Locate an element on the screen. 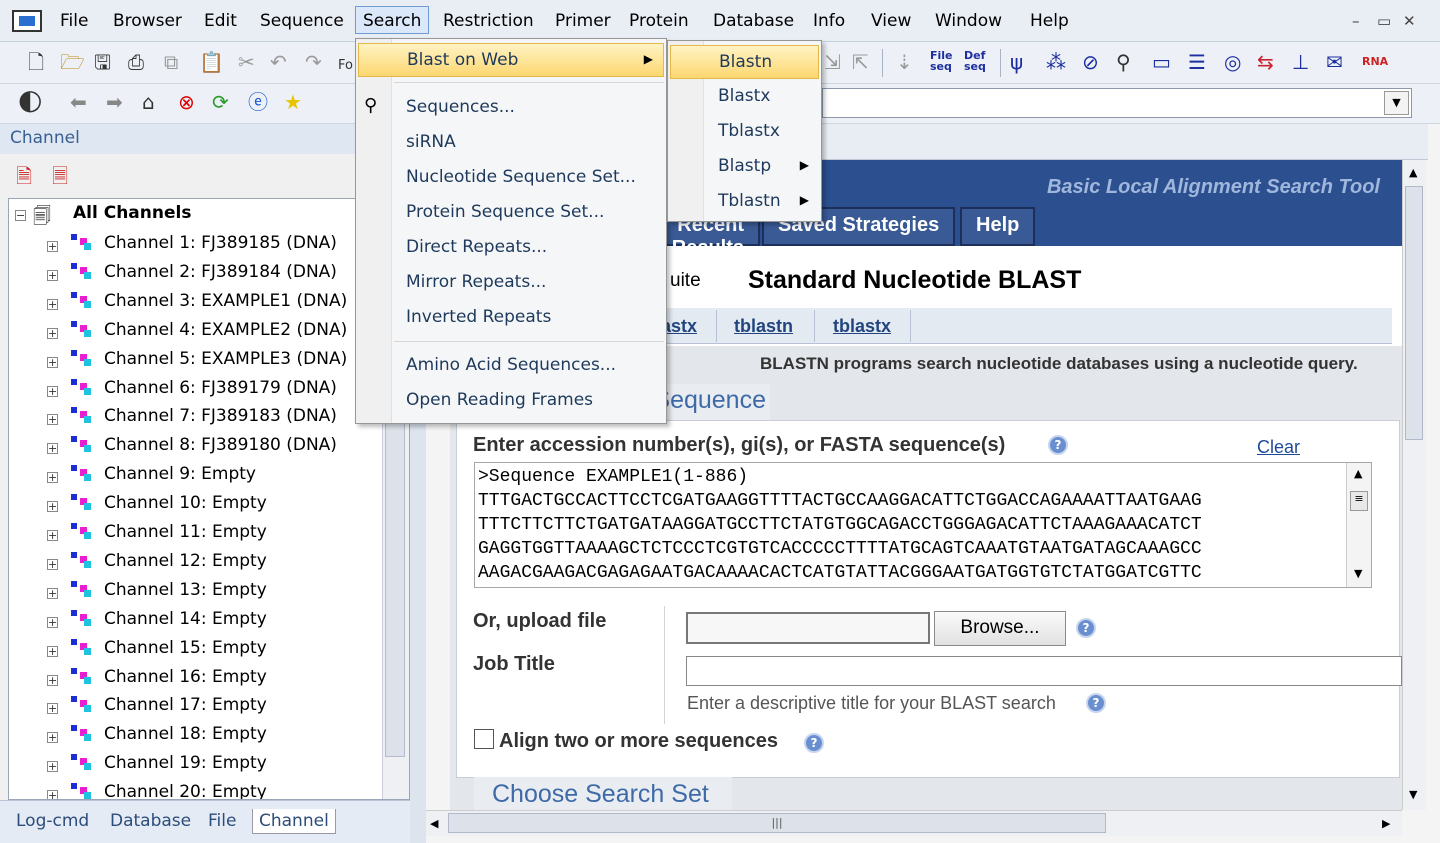 The image size is (1440, 843). scroll-thumb: ≡ is located at coordinates (1359, 501).